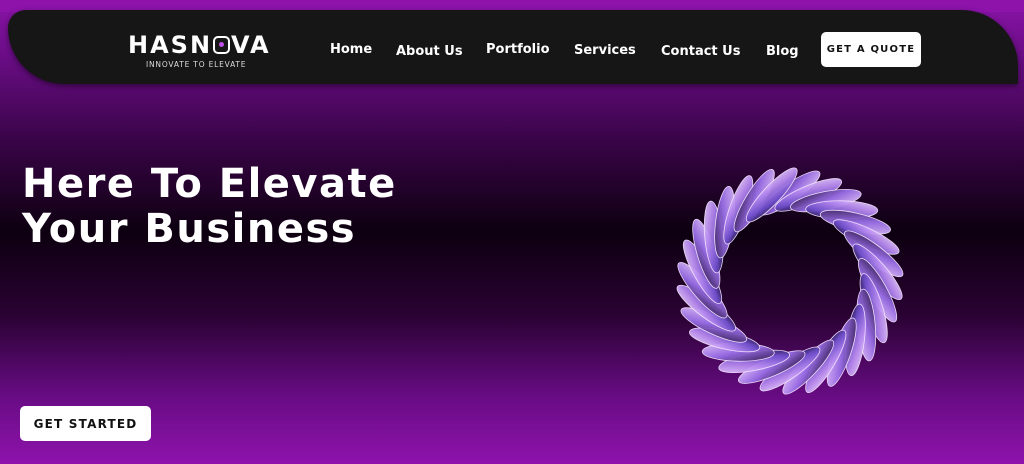 The height and width of the screenshot is (464, 1024). What do you see at coordinates (351, 49) in the screenshot?
I see `nav-home: Home` at bounding box center [351, 49].